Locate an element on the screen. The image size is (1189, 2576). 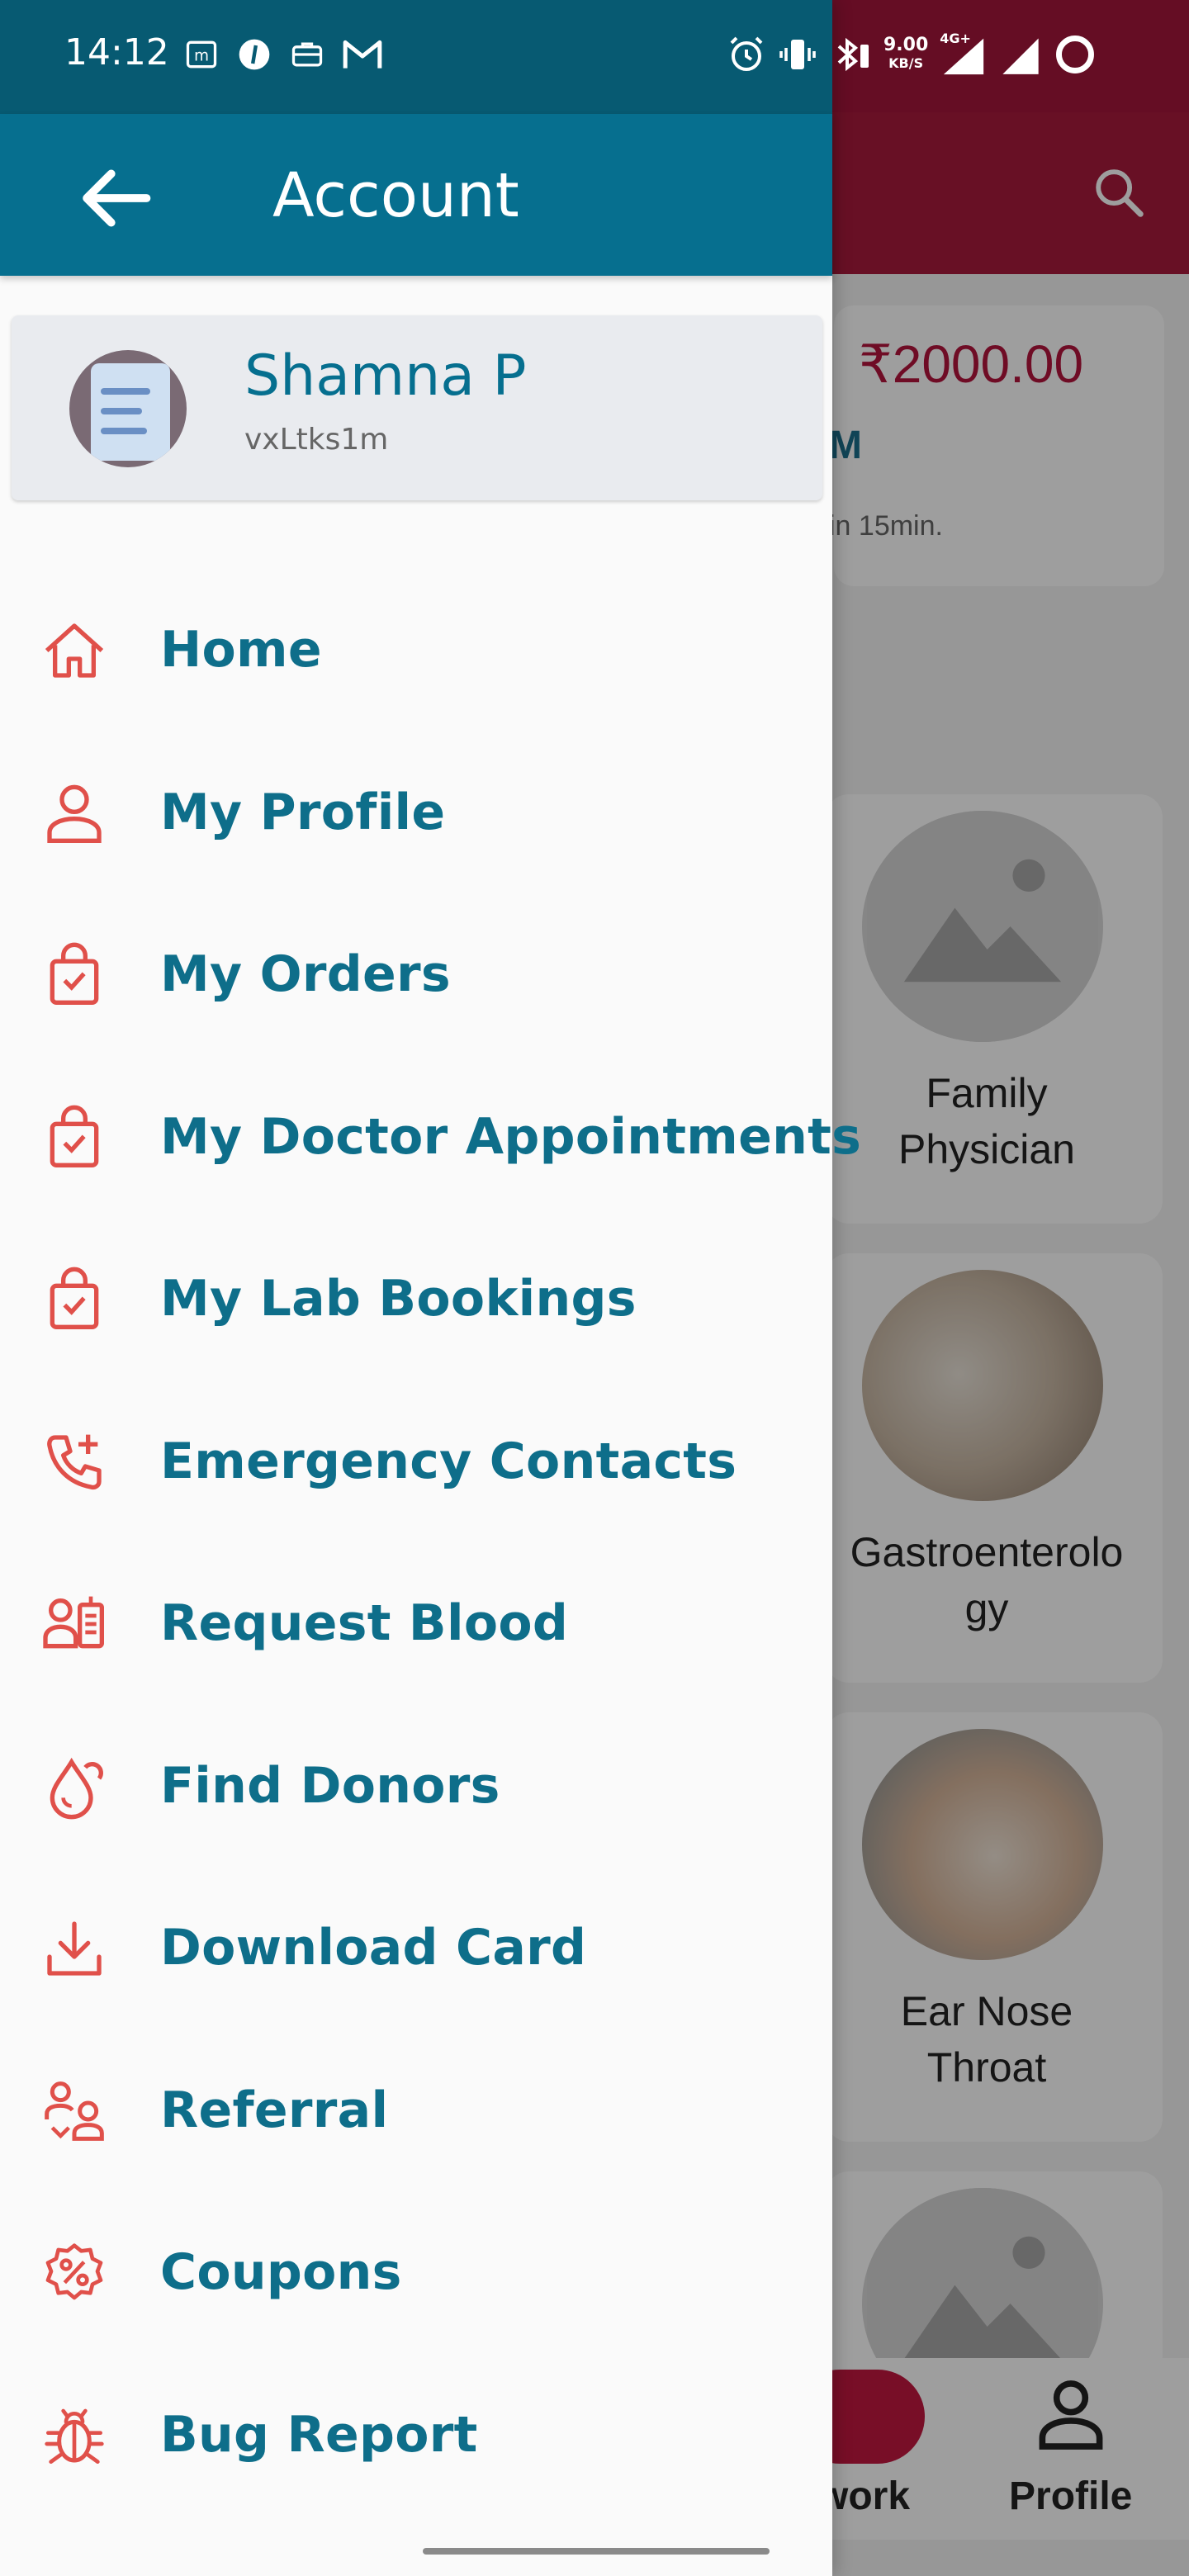
avatar is located at coordinates (128, 408).